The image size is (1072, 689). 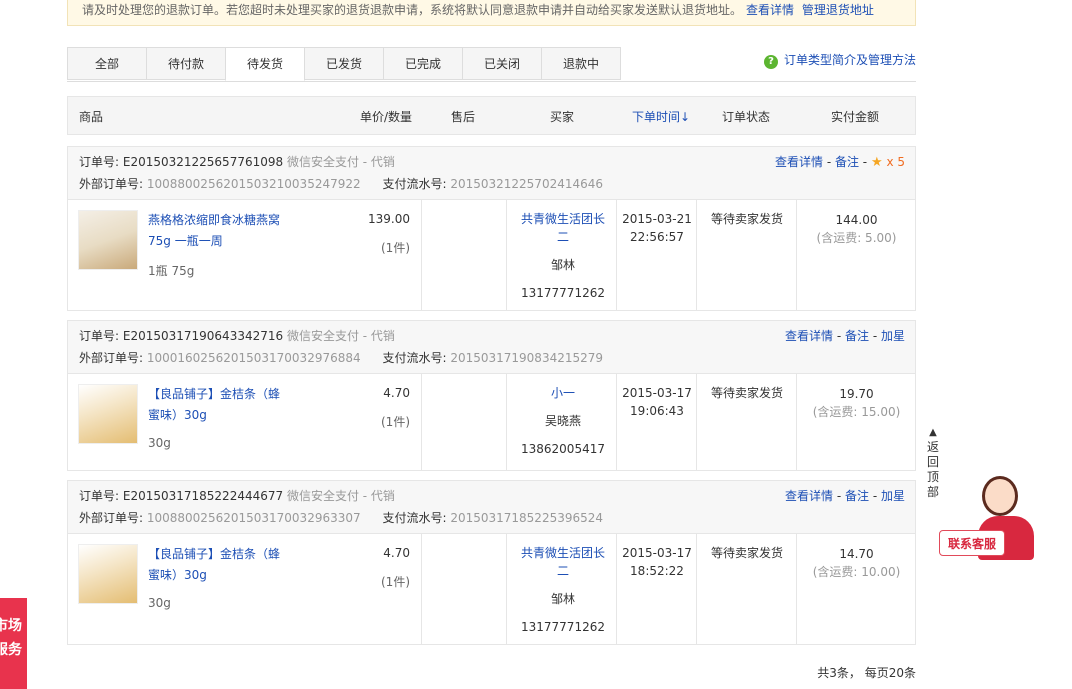 I want to click on order-number-line: 订单号: E20150317190643342716 微信安全支付 - 代销, so click(x=237, y=335).